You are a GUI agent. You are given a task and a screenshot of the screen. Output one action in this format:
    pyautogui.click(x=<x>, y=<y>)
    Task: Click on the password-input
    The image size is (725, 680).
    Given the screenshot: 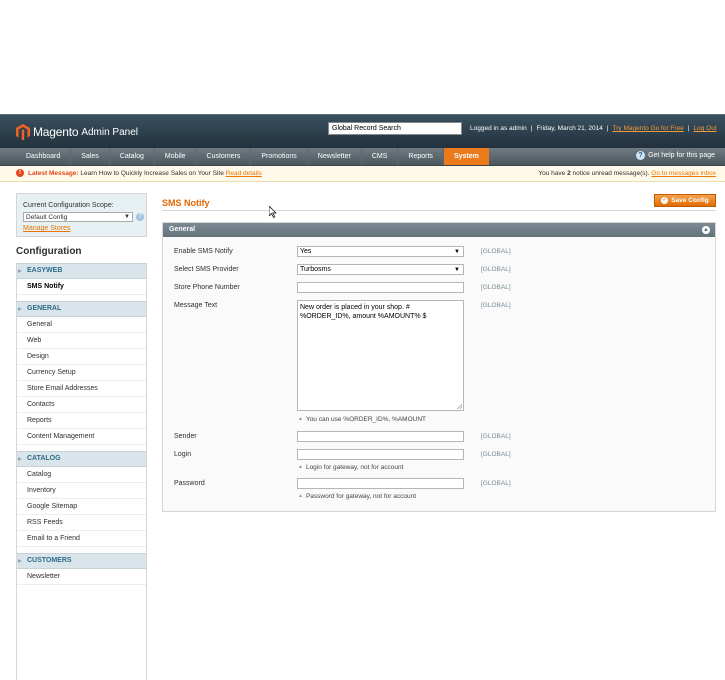 What is the action you would take?
    pyautogui.click(x=380, y=483)
    